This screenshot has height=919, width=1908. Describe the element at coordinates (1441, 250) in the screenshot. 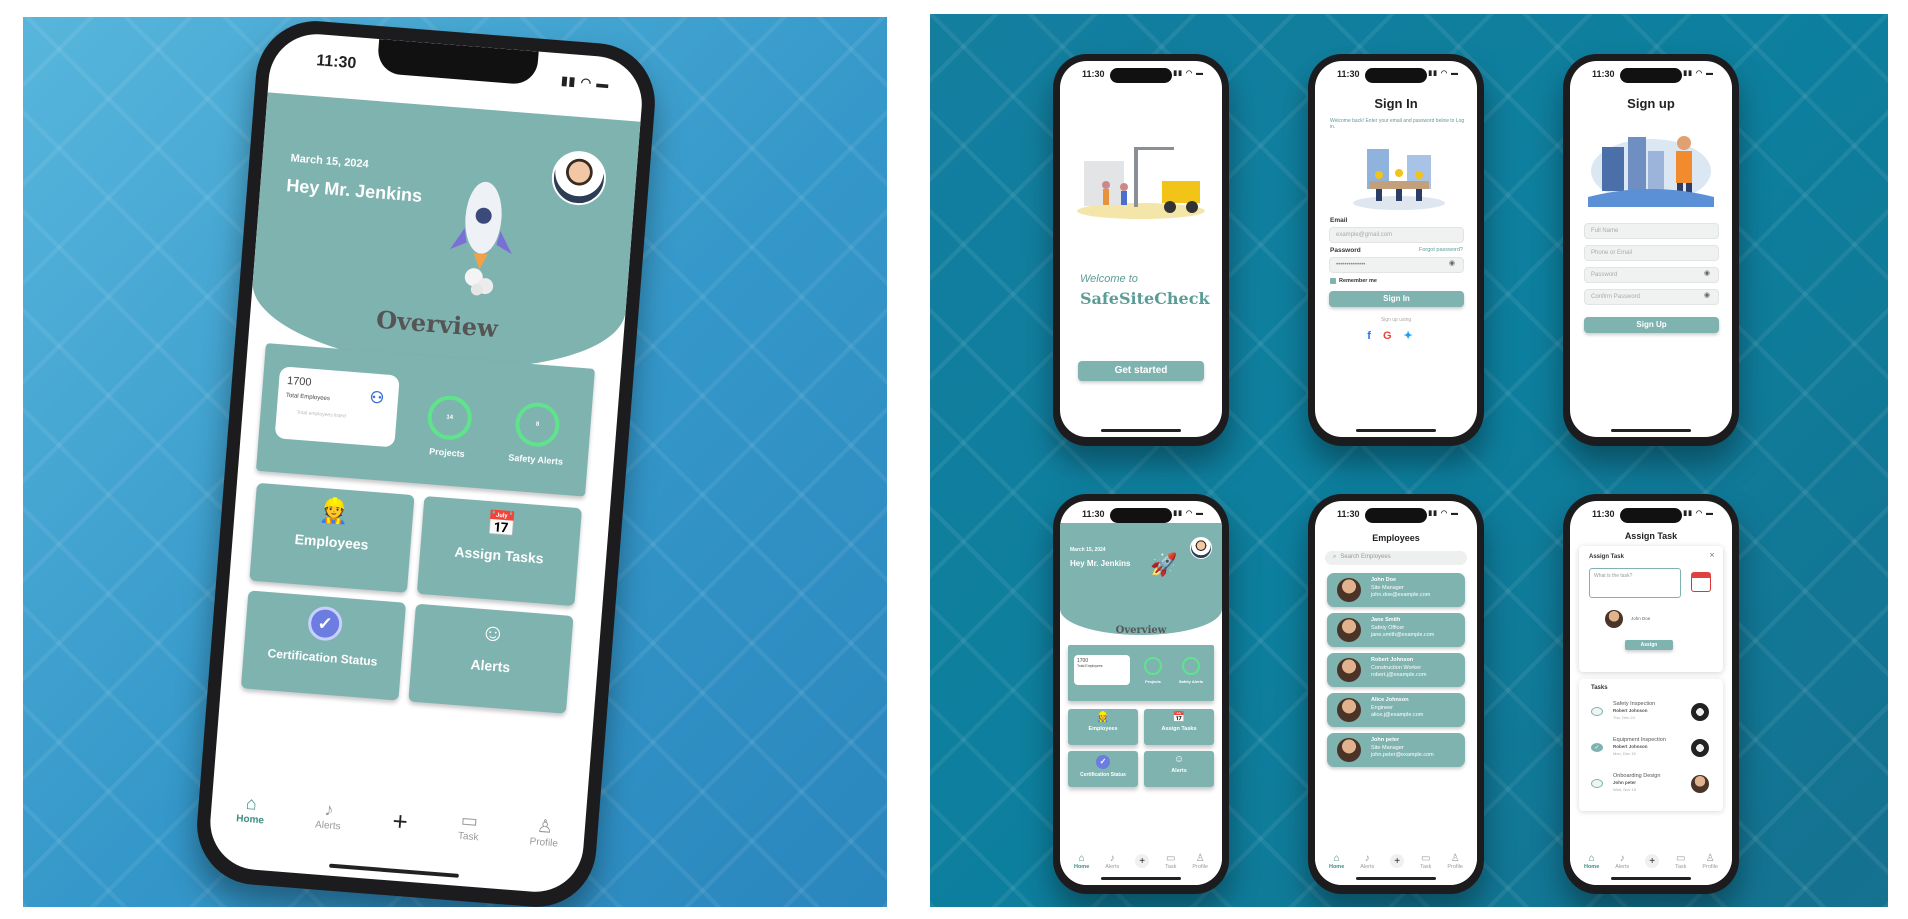

I see `forgot-password-link: Forgot password?` at that location.